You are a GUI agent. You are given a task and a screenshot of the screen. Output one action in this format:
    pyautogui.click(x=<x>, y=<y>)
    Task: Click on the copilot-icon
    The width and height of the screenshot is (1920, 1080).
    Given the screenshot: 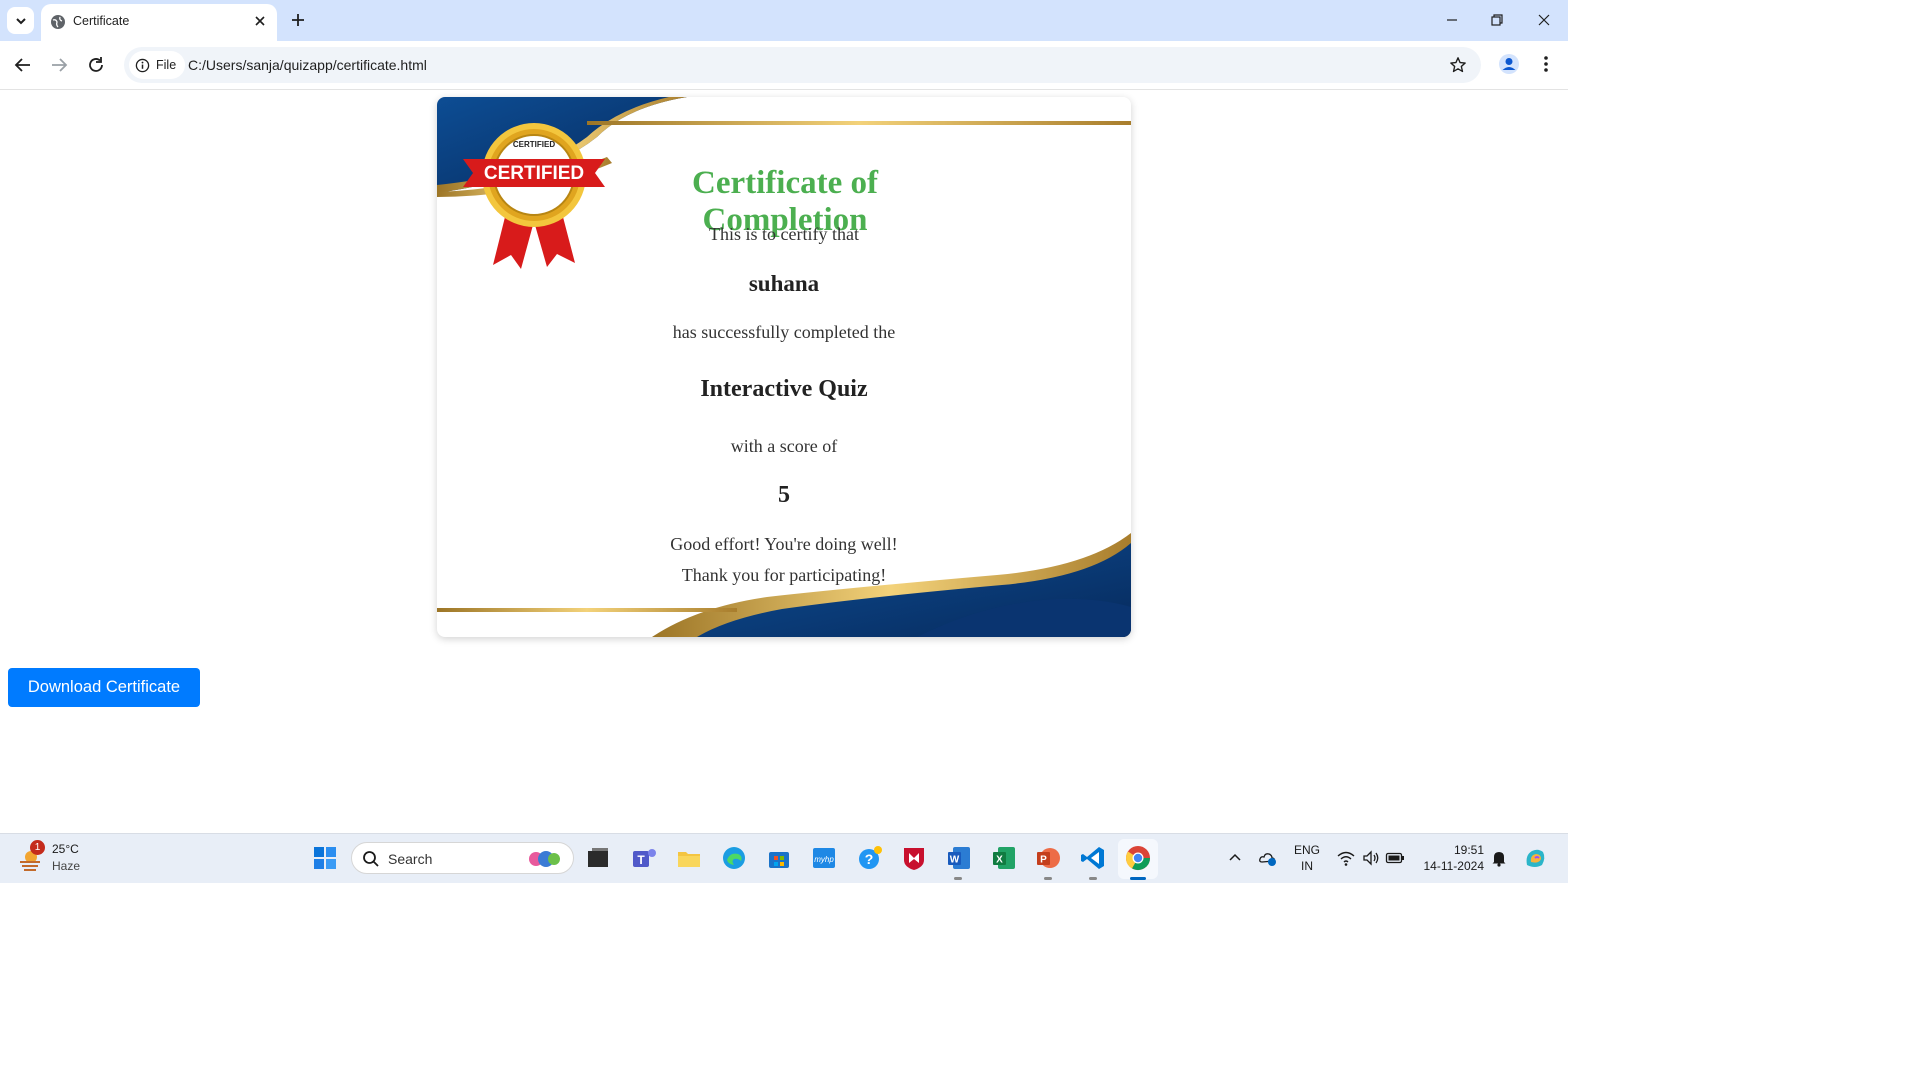 What is the action you would take?
    pyautogui.click(x=1535, y=858)
    